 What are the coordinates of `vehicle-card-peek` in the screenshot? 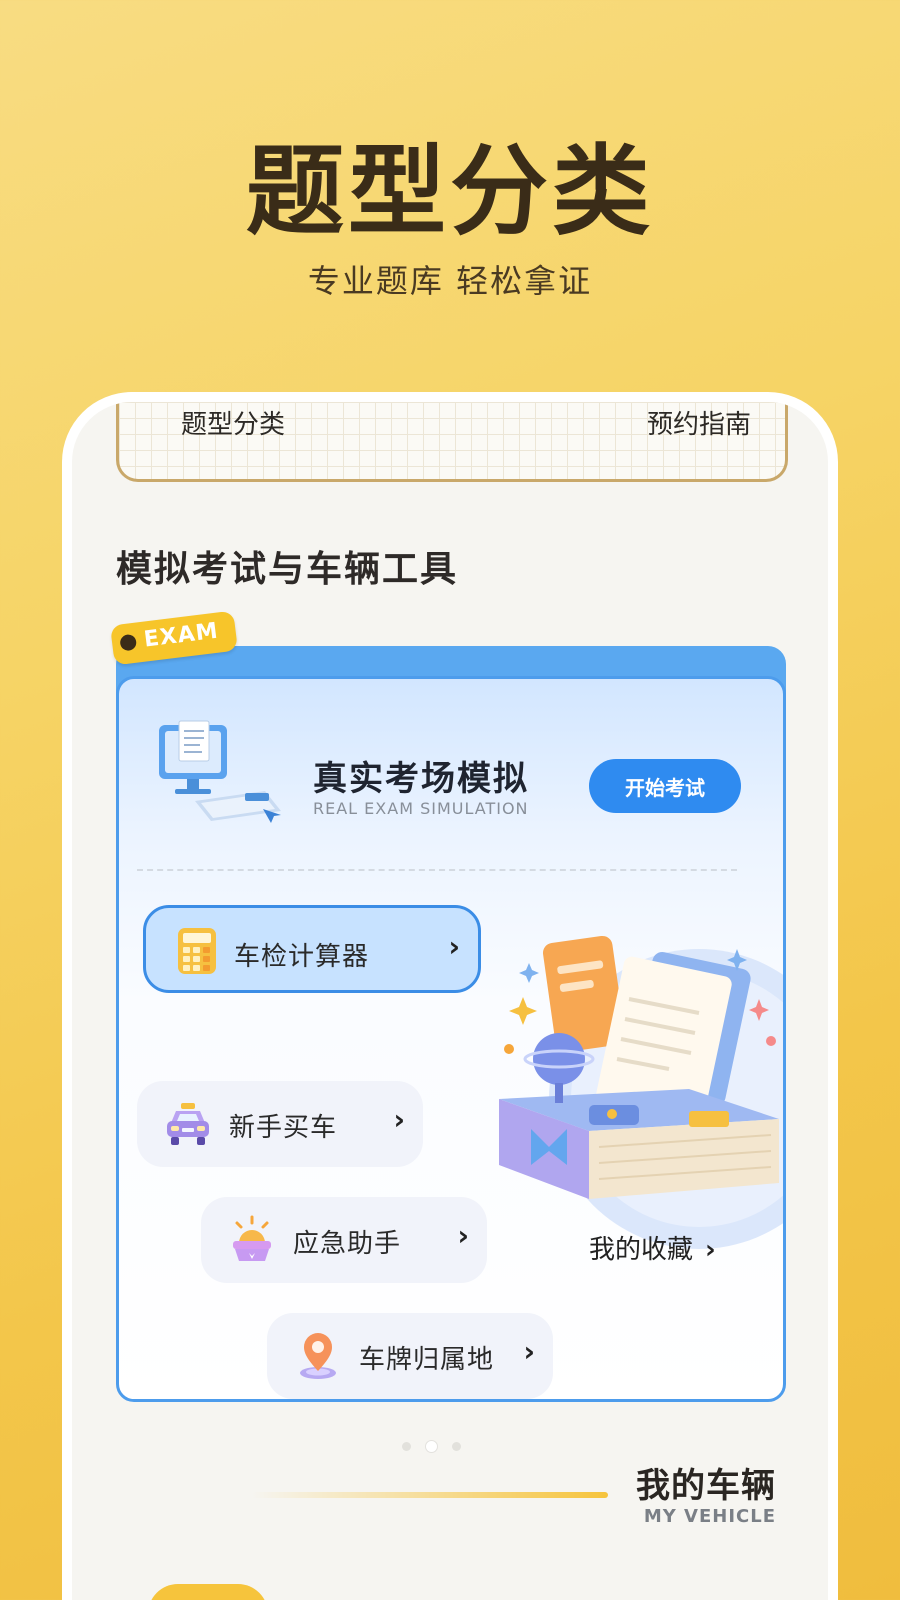 It's located at (208, 1592).